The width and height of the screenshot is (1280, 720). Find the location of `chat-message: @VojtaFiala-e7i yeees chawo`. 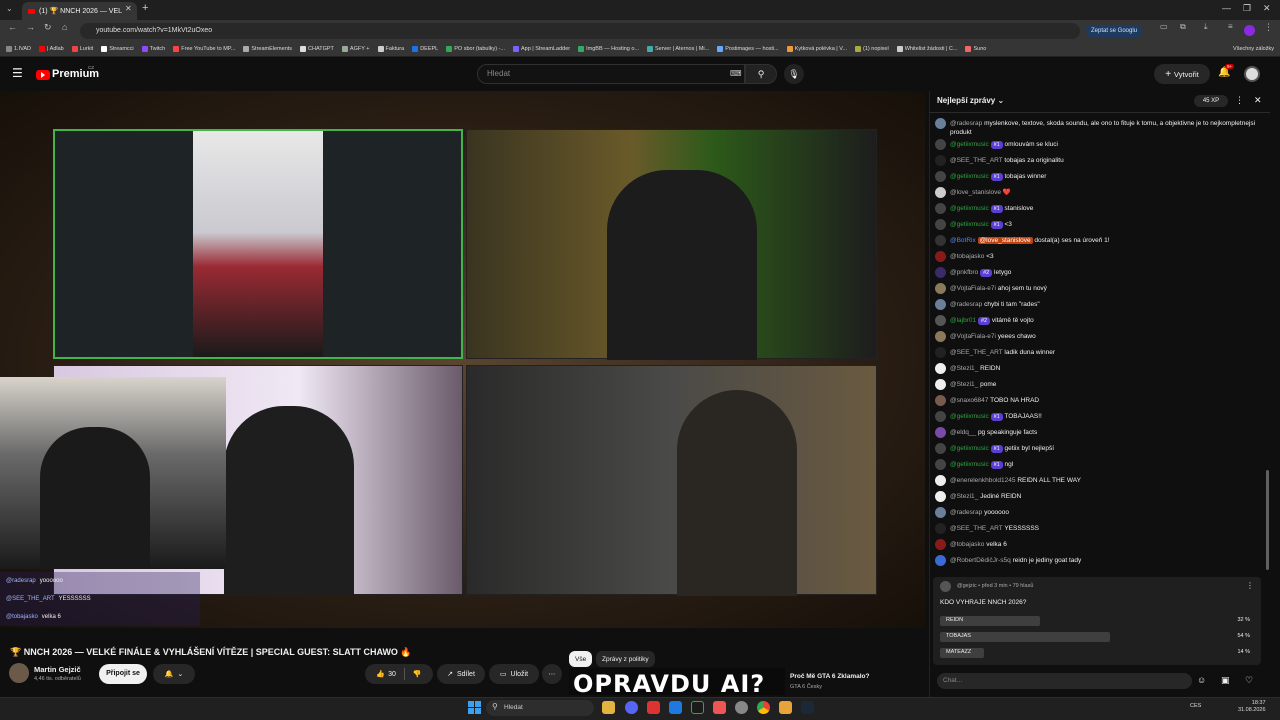

chat-message: @VojtaFiala-e7i yeees chawo is located at coordinates (1100, 337).